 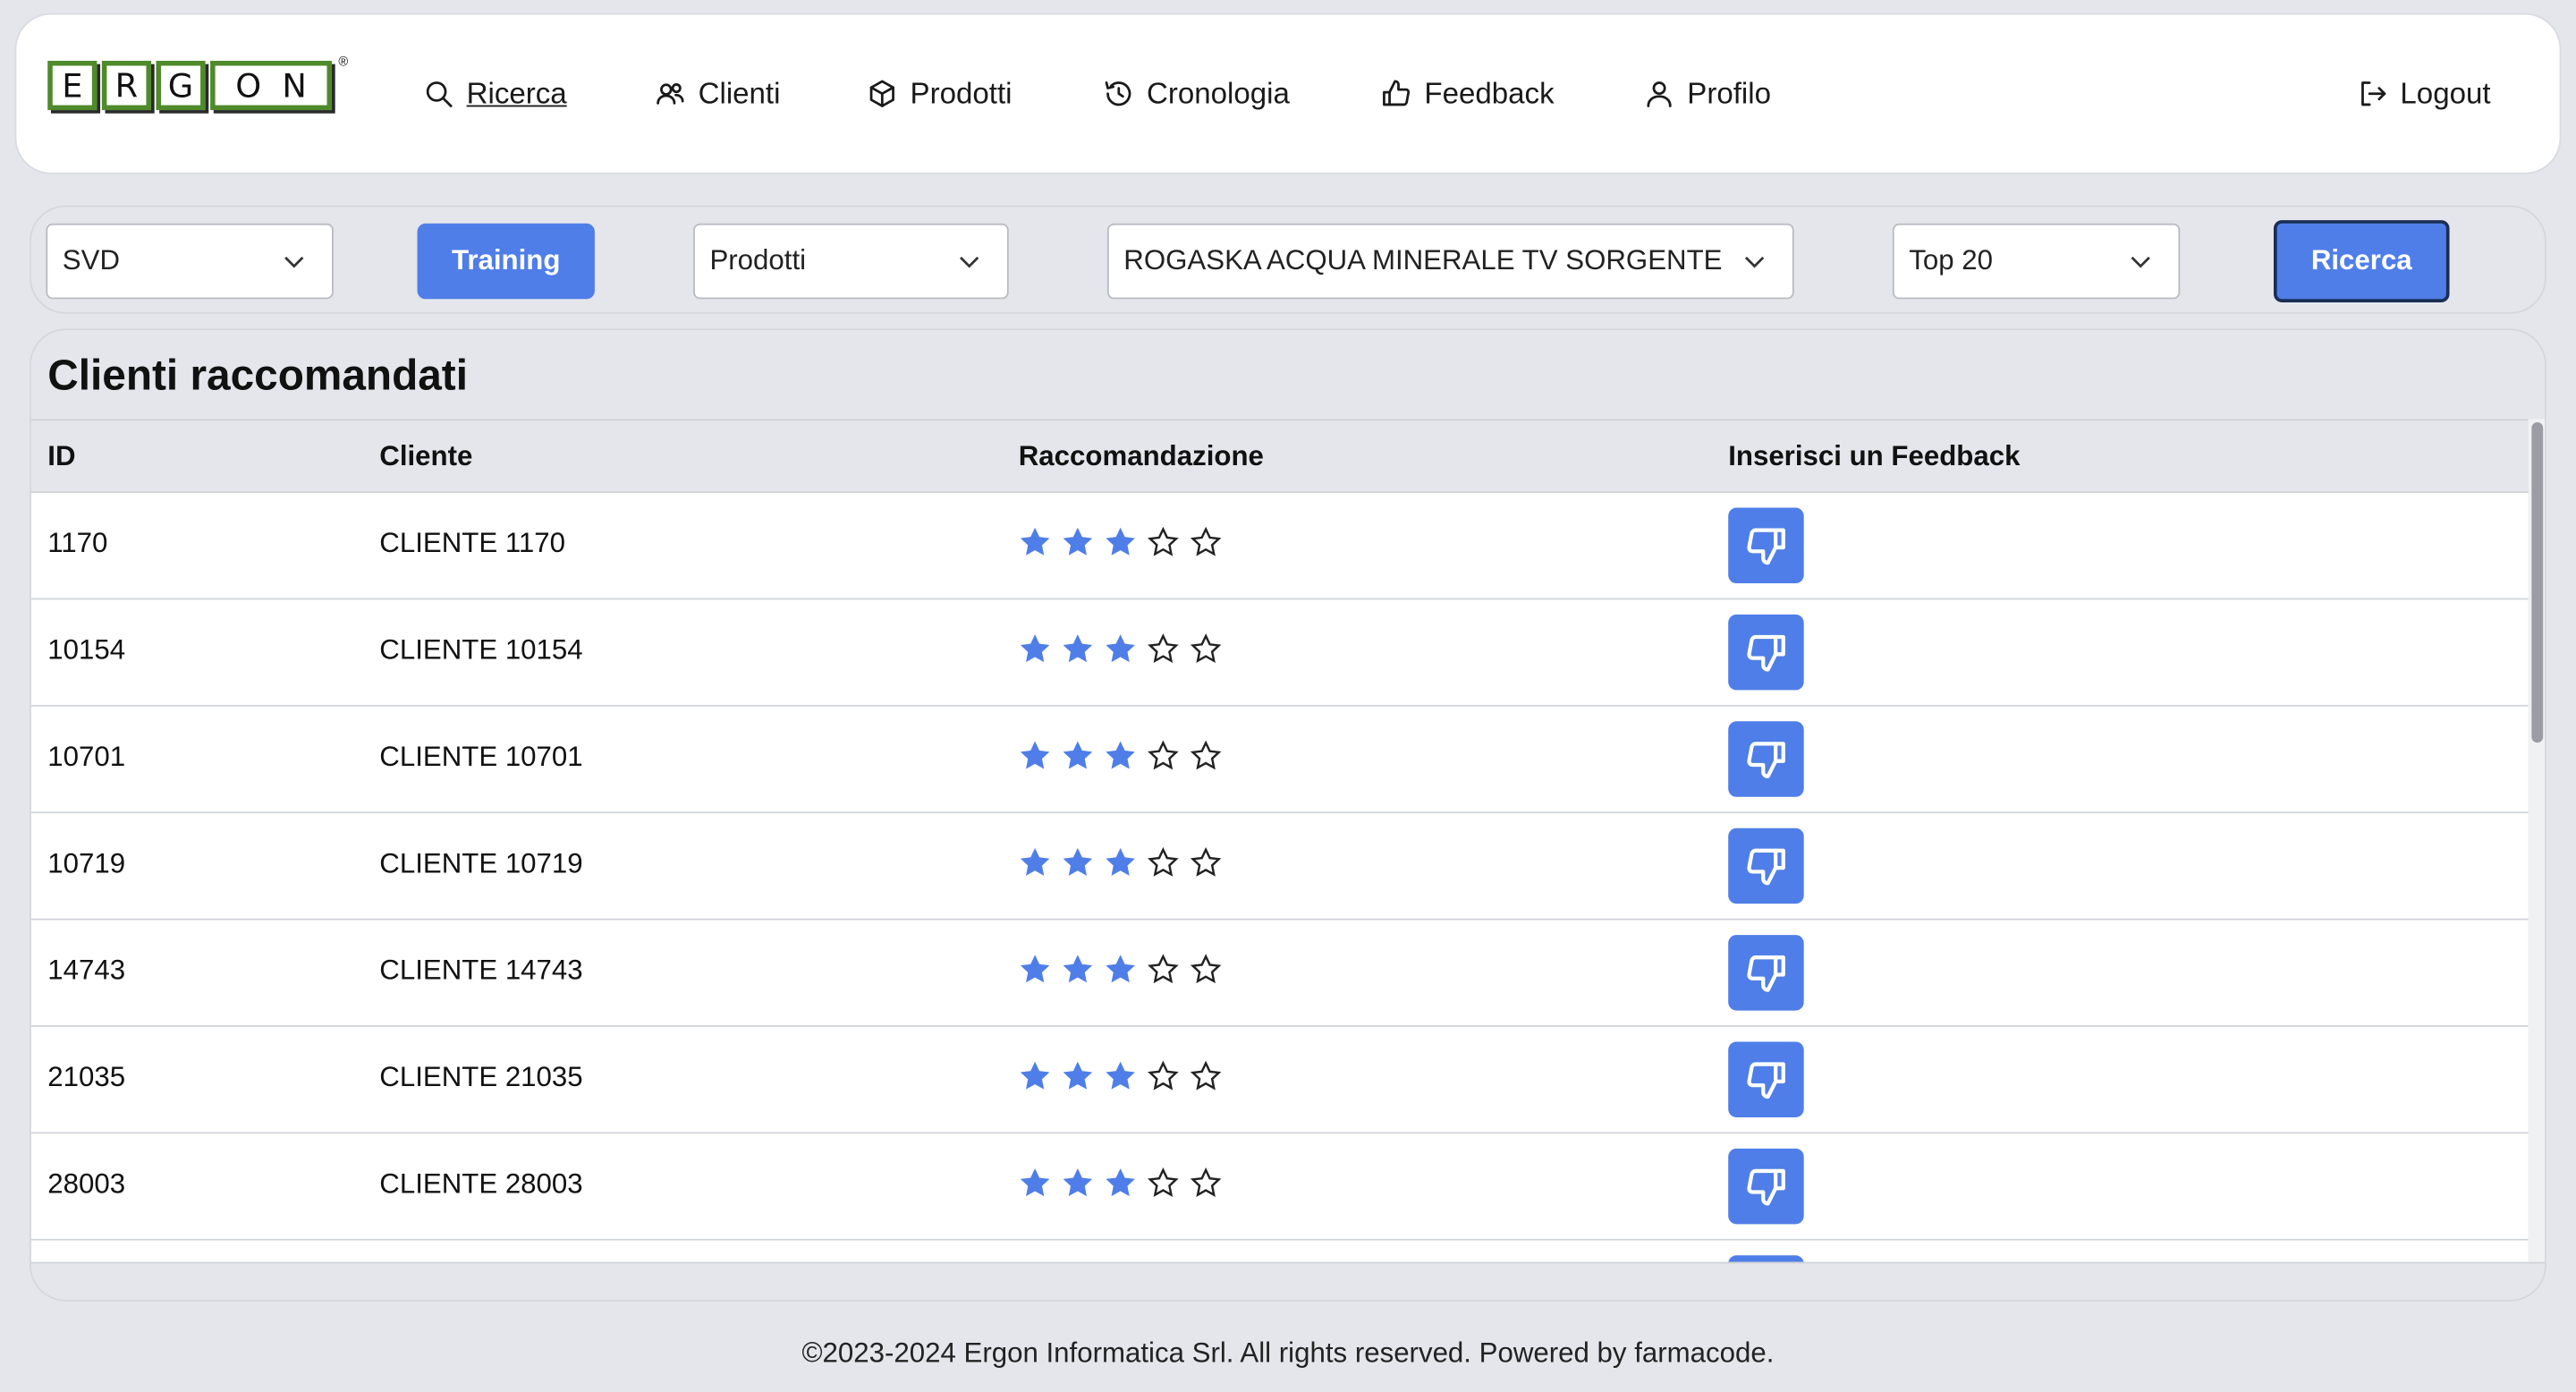 I want to click on nav-prodotti: Prodotti, so click(x=939, y=94).